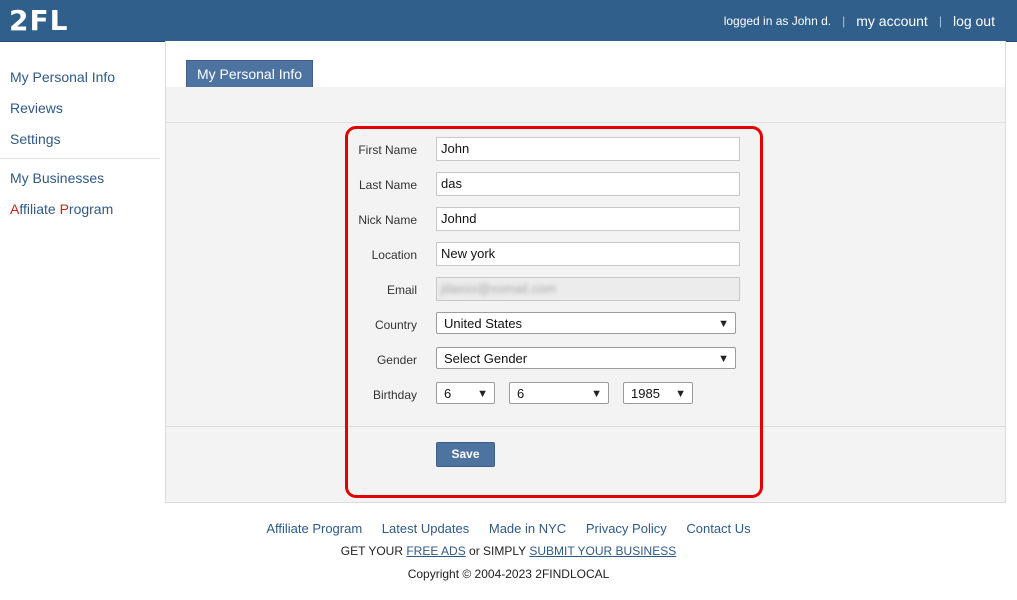 This screenshot has width=1017, height=600. I want to click on footer-link-made-in-nyc: Made in NYC, so click(527, 528).